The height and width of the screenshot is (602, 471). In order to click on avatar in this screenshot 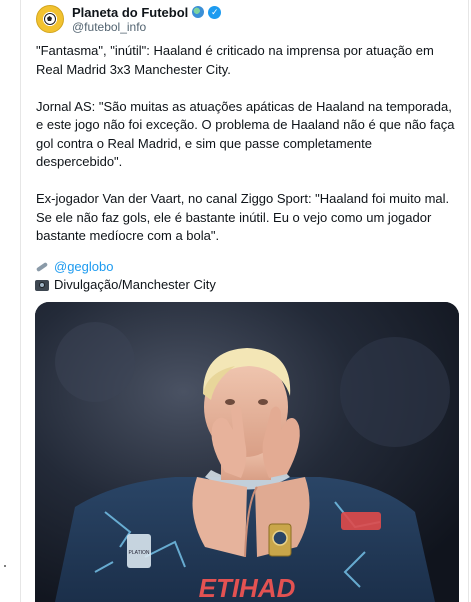, I will do `click(50, 19)`.